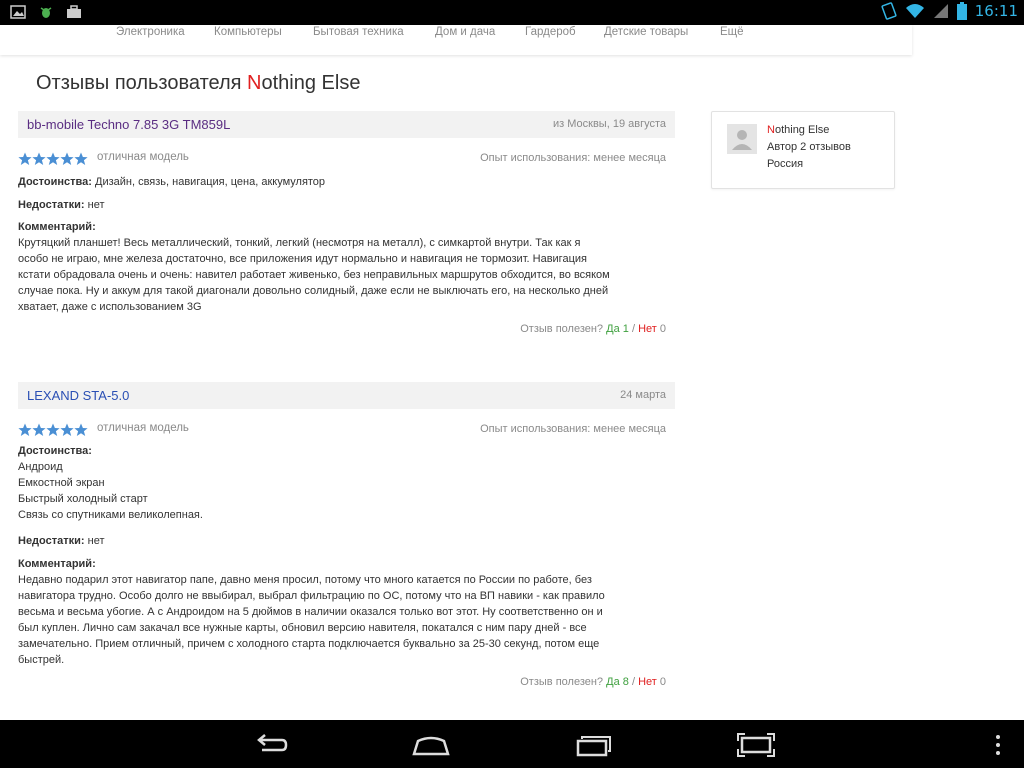 The height and width of the screenshot is (768, 1024). What do you see at coordinates (996, 11) in the screenshot?
I see `clock-time: 16:11` at bounding box center [996, 11].